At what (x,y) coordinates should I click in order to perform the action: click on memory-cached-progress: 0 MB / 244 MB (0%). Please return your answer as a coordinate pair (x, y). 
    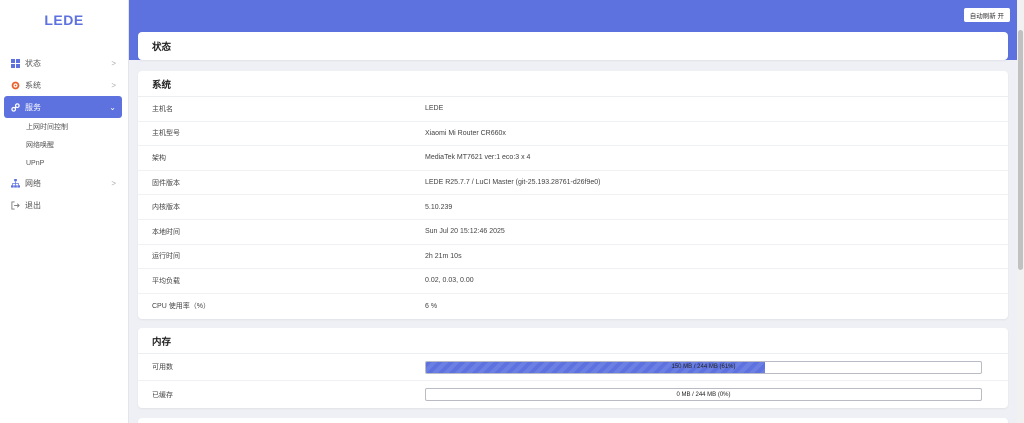
    Looking at the image, I should click on (703, 394).